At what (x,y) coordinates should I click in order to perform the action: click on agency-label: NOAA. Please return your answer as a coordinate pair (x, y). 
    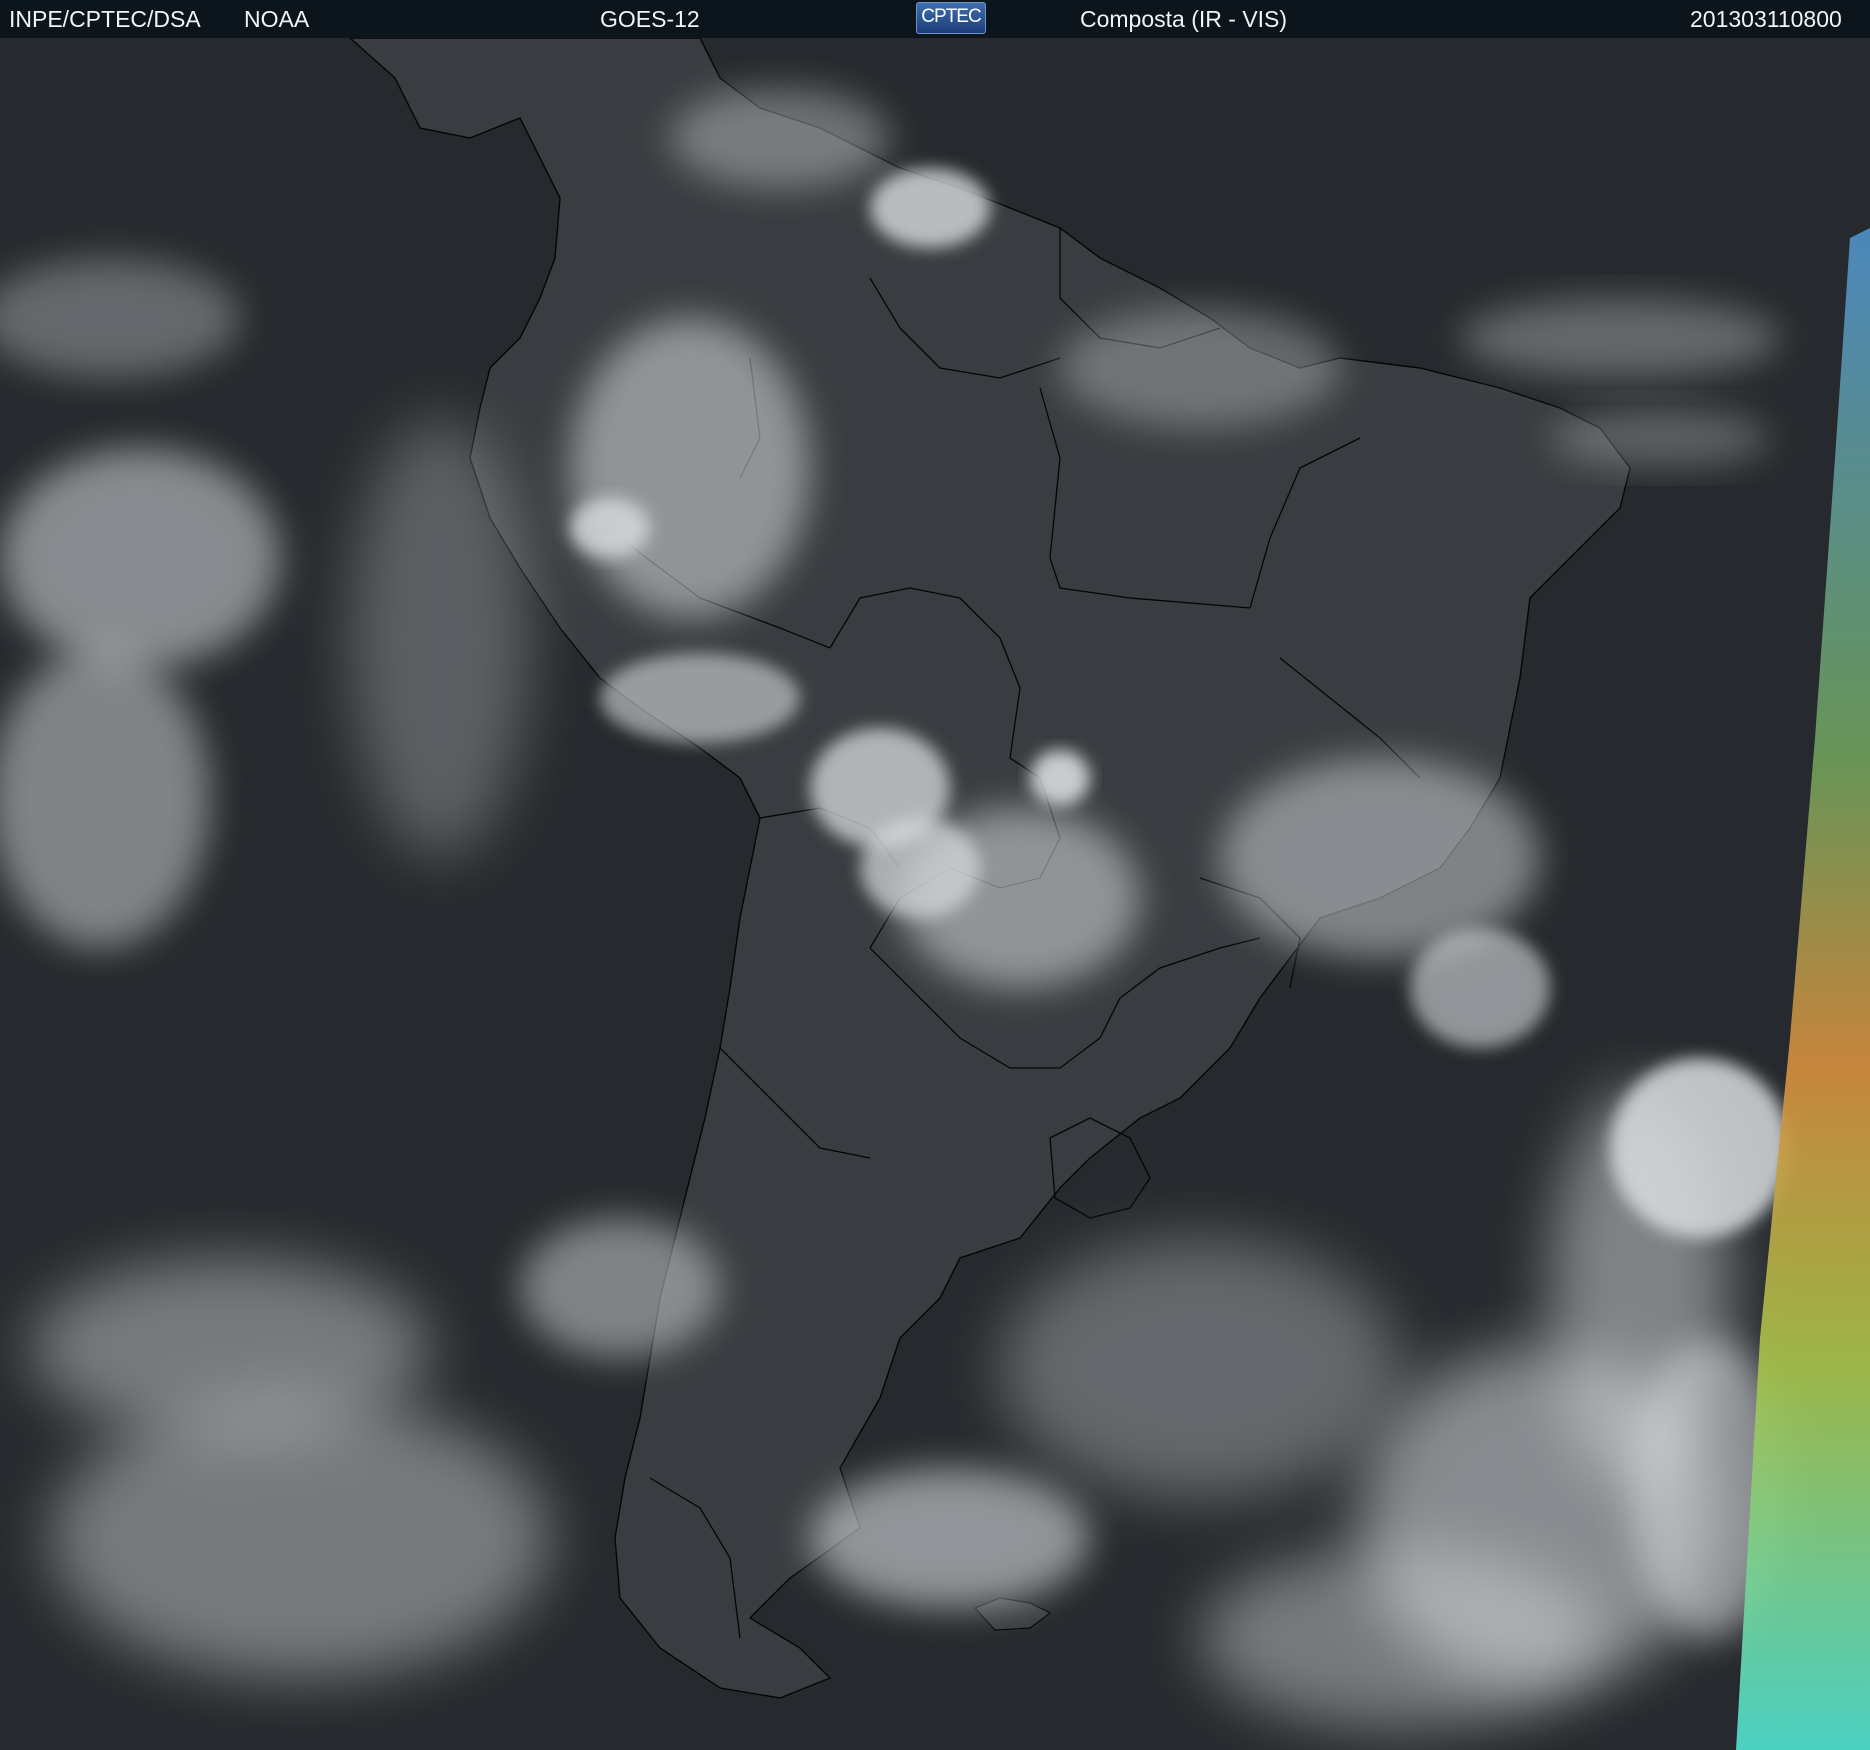
    Looking at the image, I should click on (277, 19).